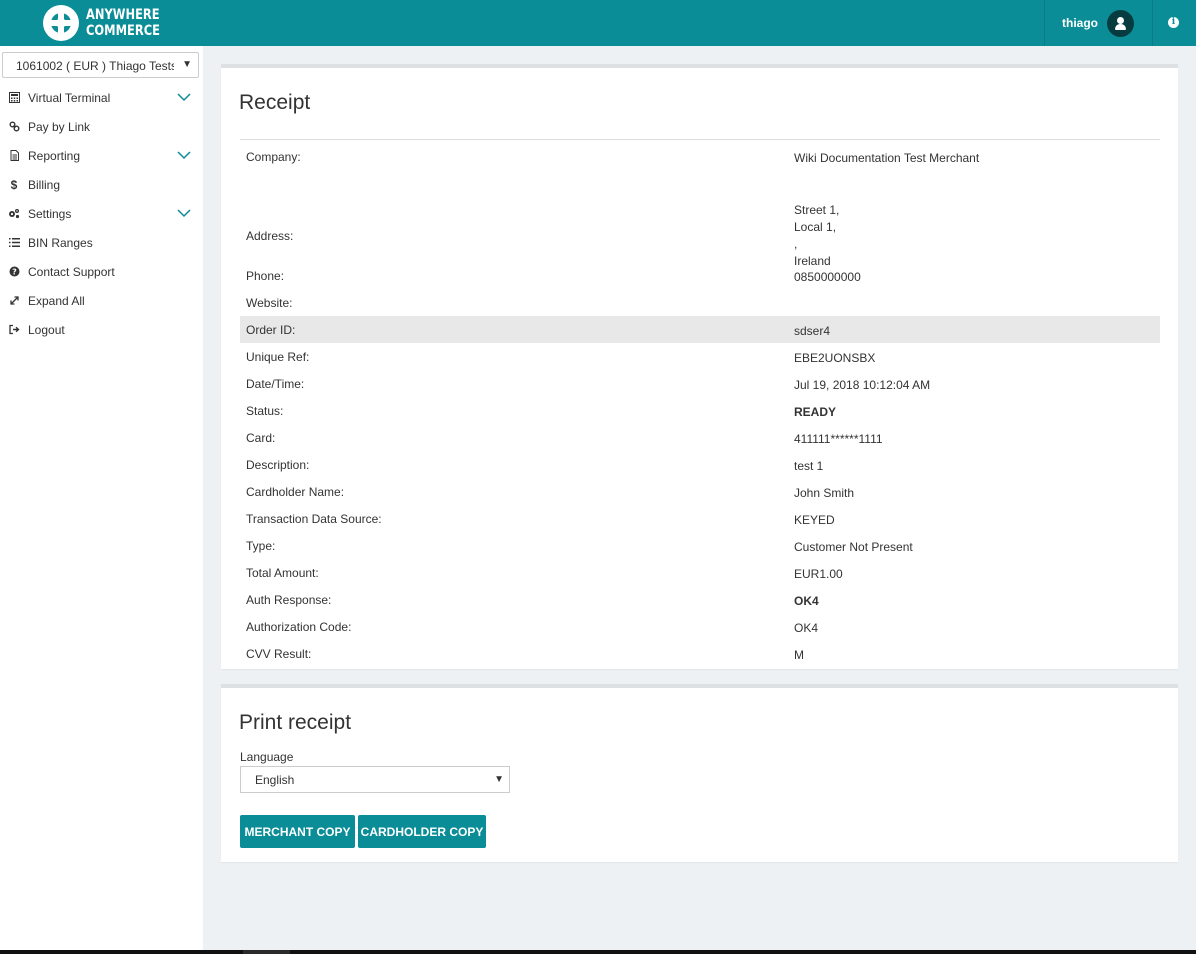 The image size is (1196, 954). Describe the element at coordinates (824, 493) in the screenshot. I see `row-value: John Smith` at that location.